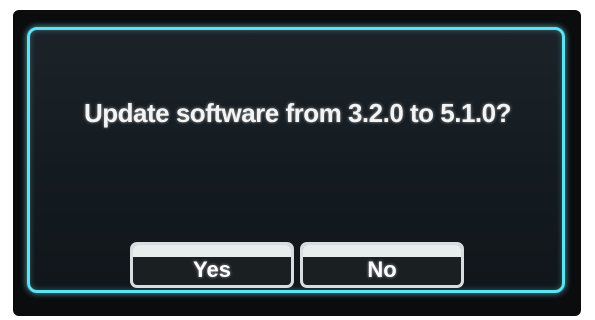 This screenshot has width=595, height=320. I want to click on yes-button: Yes, so click(212, 265).